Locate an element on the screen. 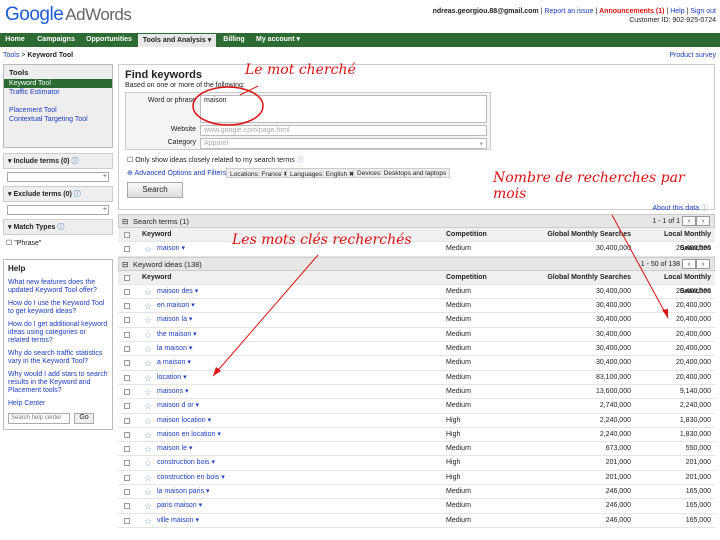  sidebar-item-placement-tool: Placement Tool is located at coordinates (58, 110).